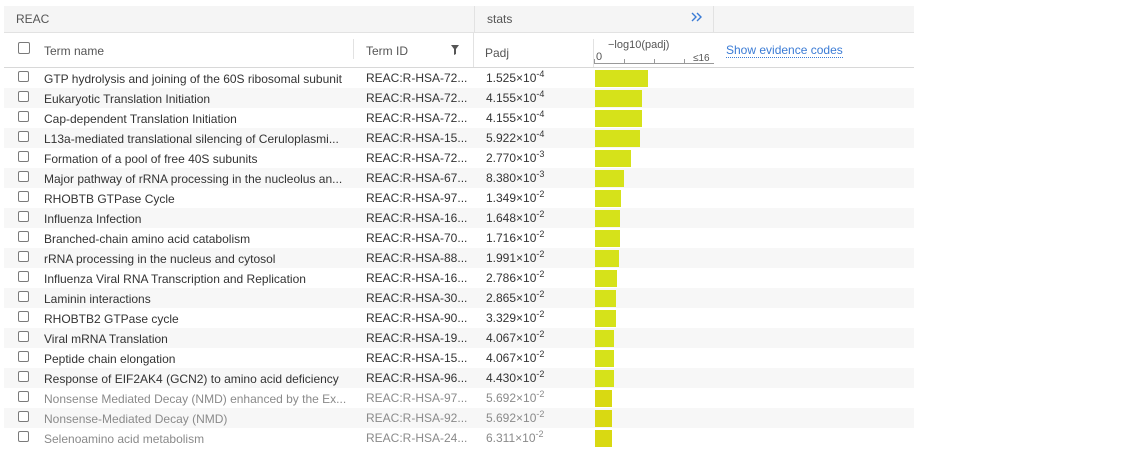  Describe the element at coordinates (196, 439) in the screenshot. I see `term-name: Selenoamino acid metabolism` at that location.